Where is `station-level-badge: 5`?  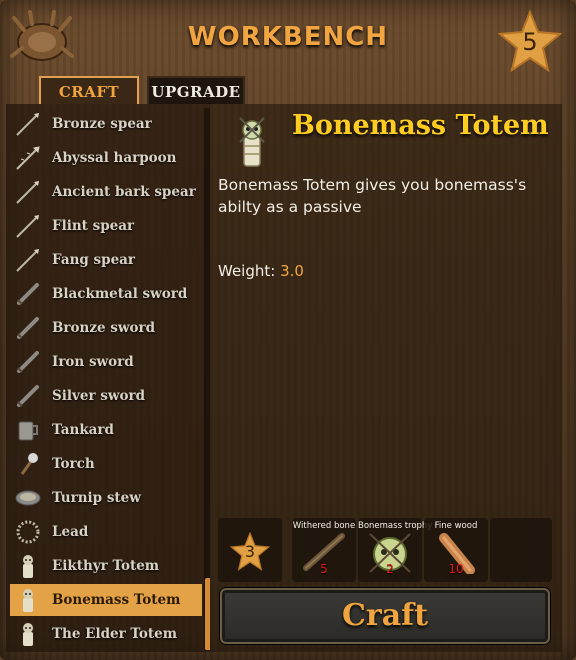 station-level-badge: 5 is located at coordinates (530, 41).